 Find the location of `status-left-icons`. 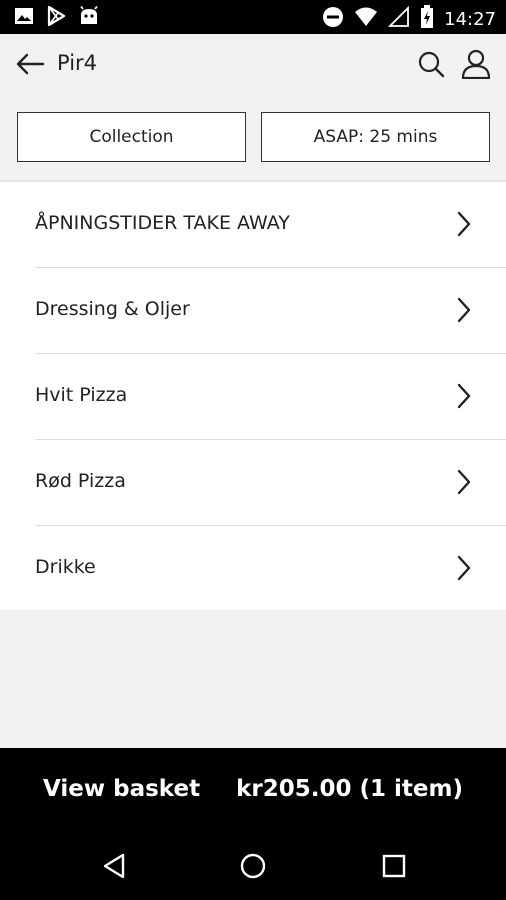

status-left-icons is located at coordinates (57, 18).